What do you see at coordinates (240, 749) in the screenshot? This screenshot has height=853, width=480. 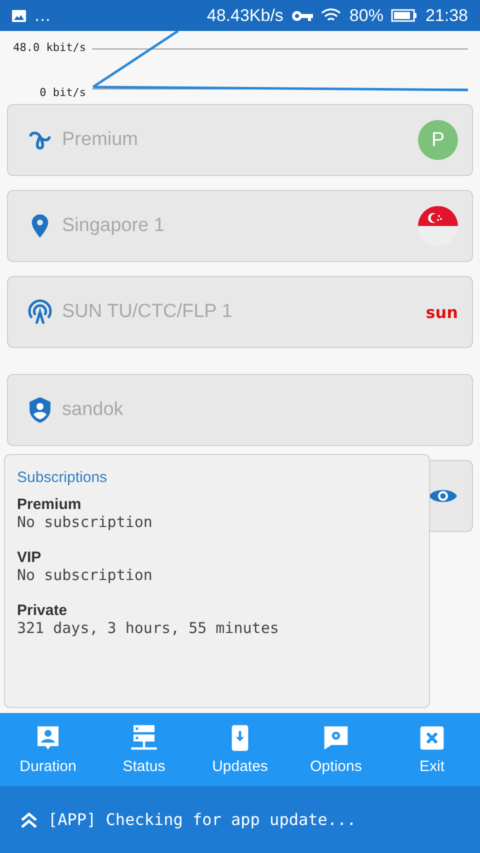 I see `nav-item: Updates` at bounding box center [240, 749].